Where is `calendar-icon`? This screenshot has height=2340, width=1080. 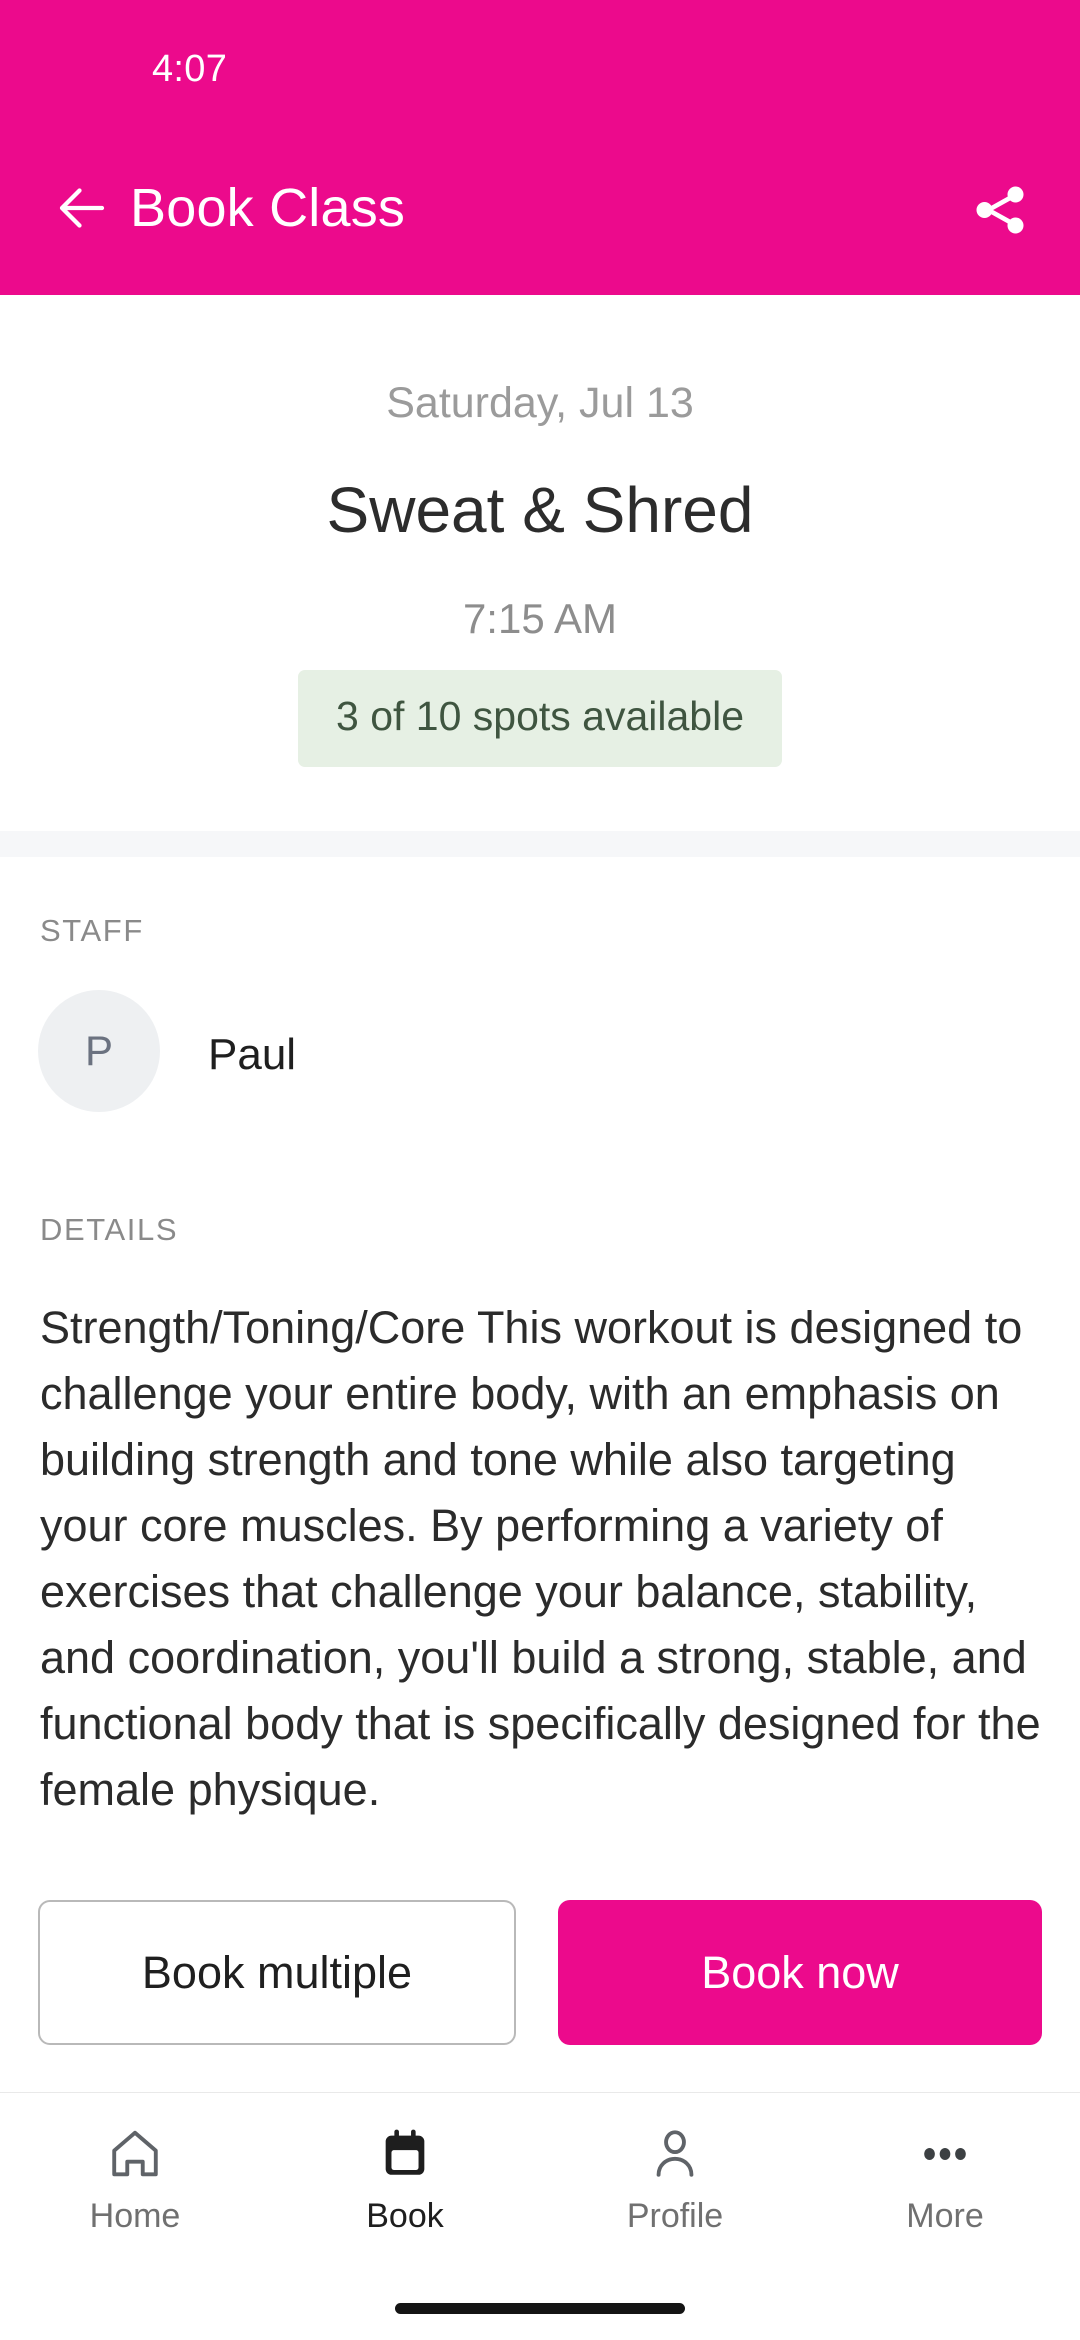
calendar-icon is located at coordinates (405, 2154).